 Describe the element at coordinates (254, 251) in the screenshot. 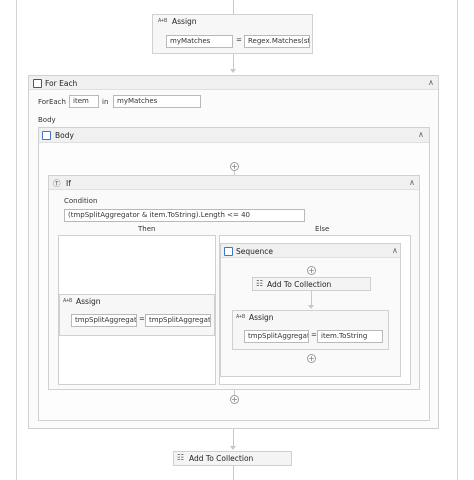

I see `sequence-title: Sequence` at that location.